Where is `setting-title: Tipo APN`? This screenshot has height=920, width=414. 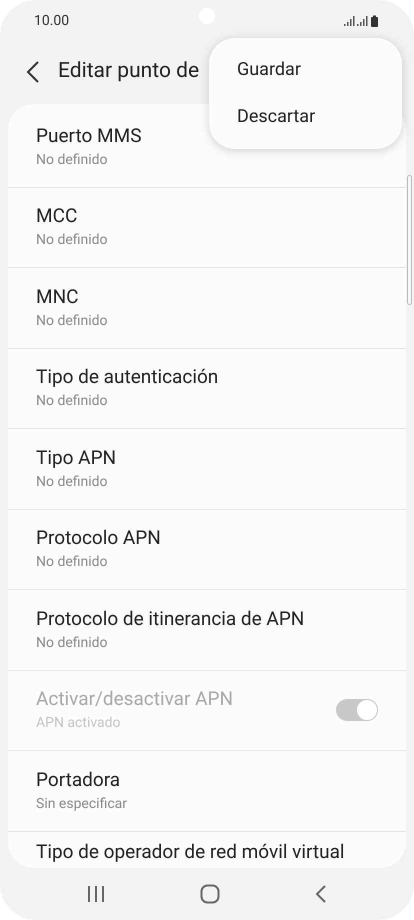
setting-title: Tipo APN is located at coordinates (77, 458).